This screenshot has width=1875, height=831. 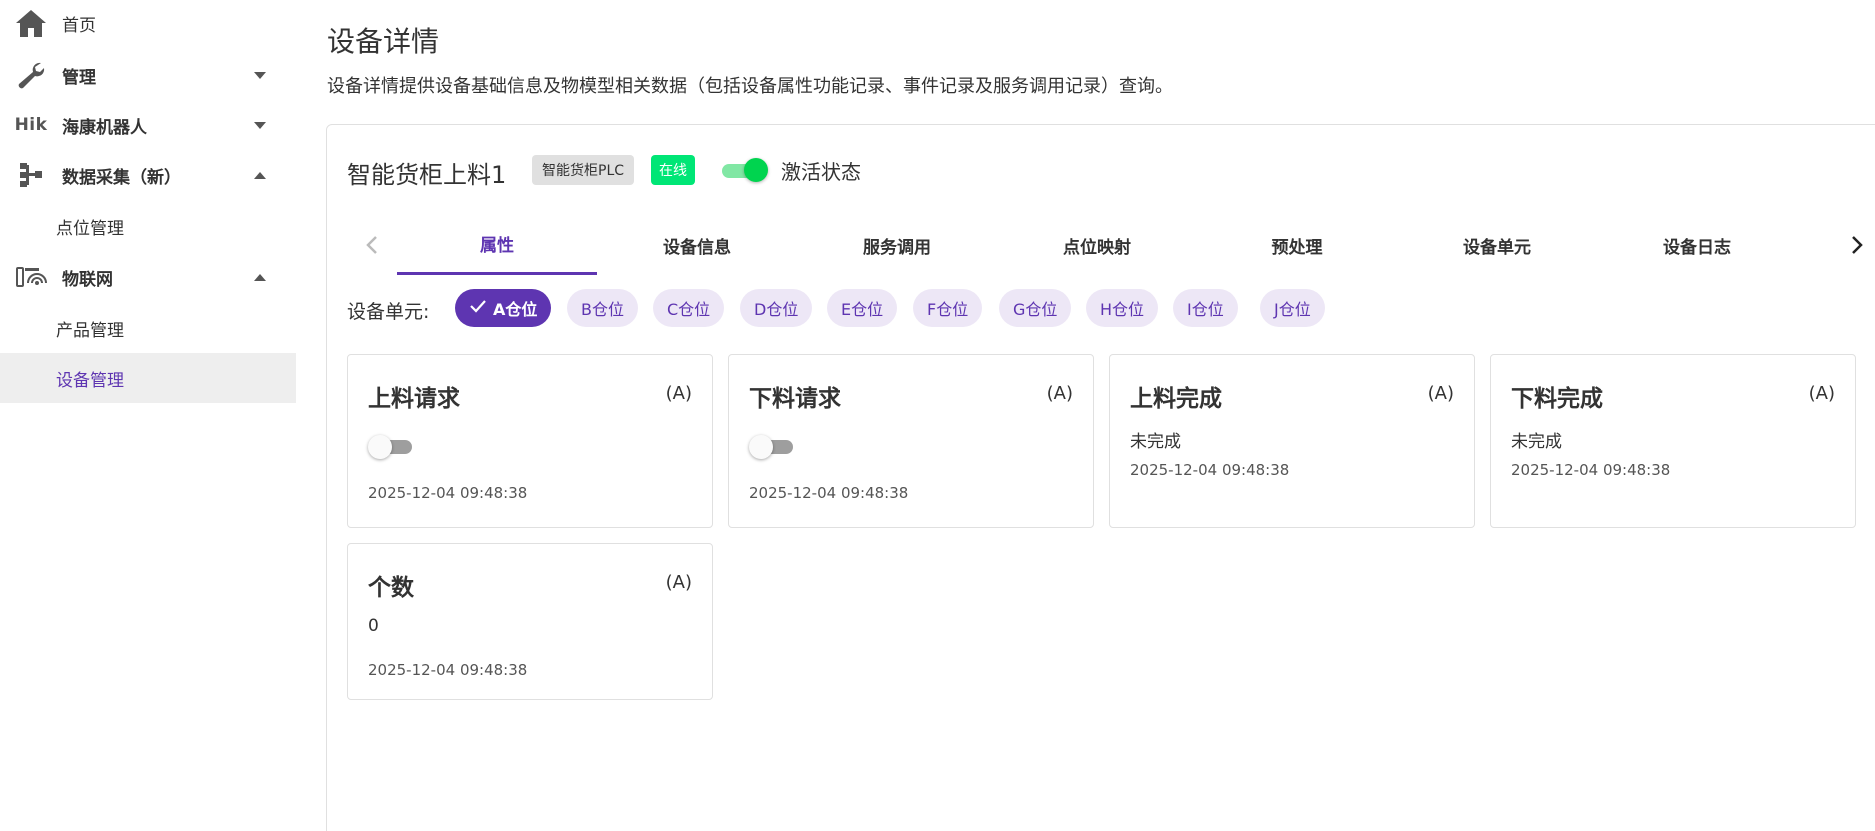 What do you see at coordinates (1853, 245) in the screenshot?
I see `chevron-right-icon` at bounding box center [1853, 245].